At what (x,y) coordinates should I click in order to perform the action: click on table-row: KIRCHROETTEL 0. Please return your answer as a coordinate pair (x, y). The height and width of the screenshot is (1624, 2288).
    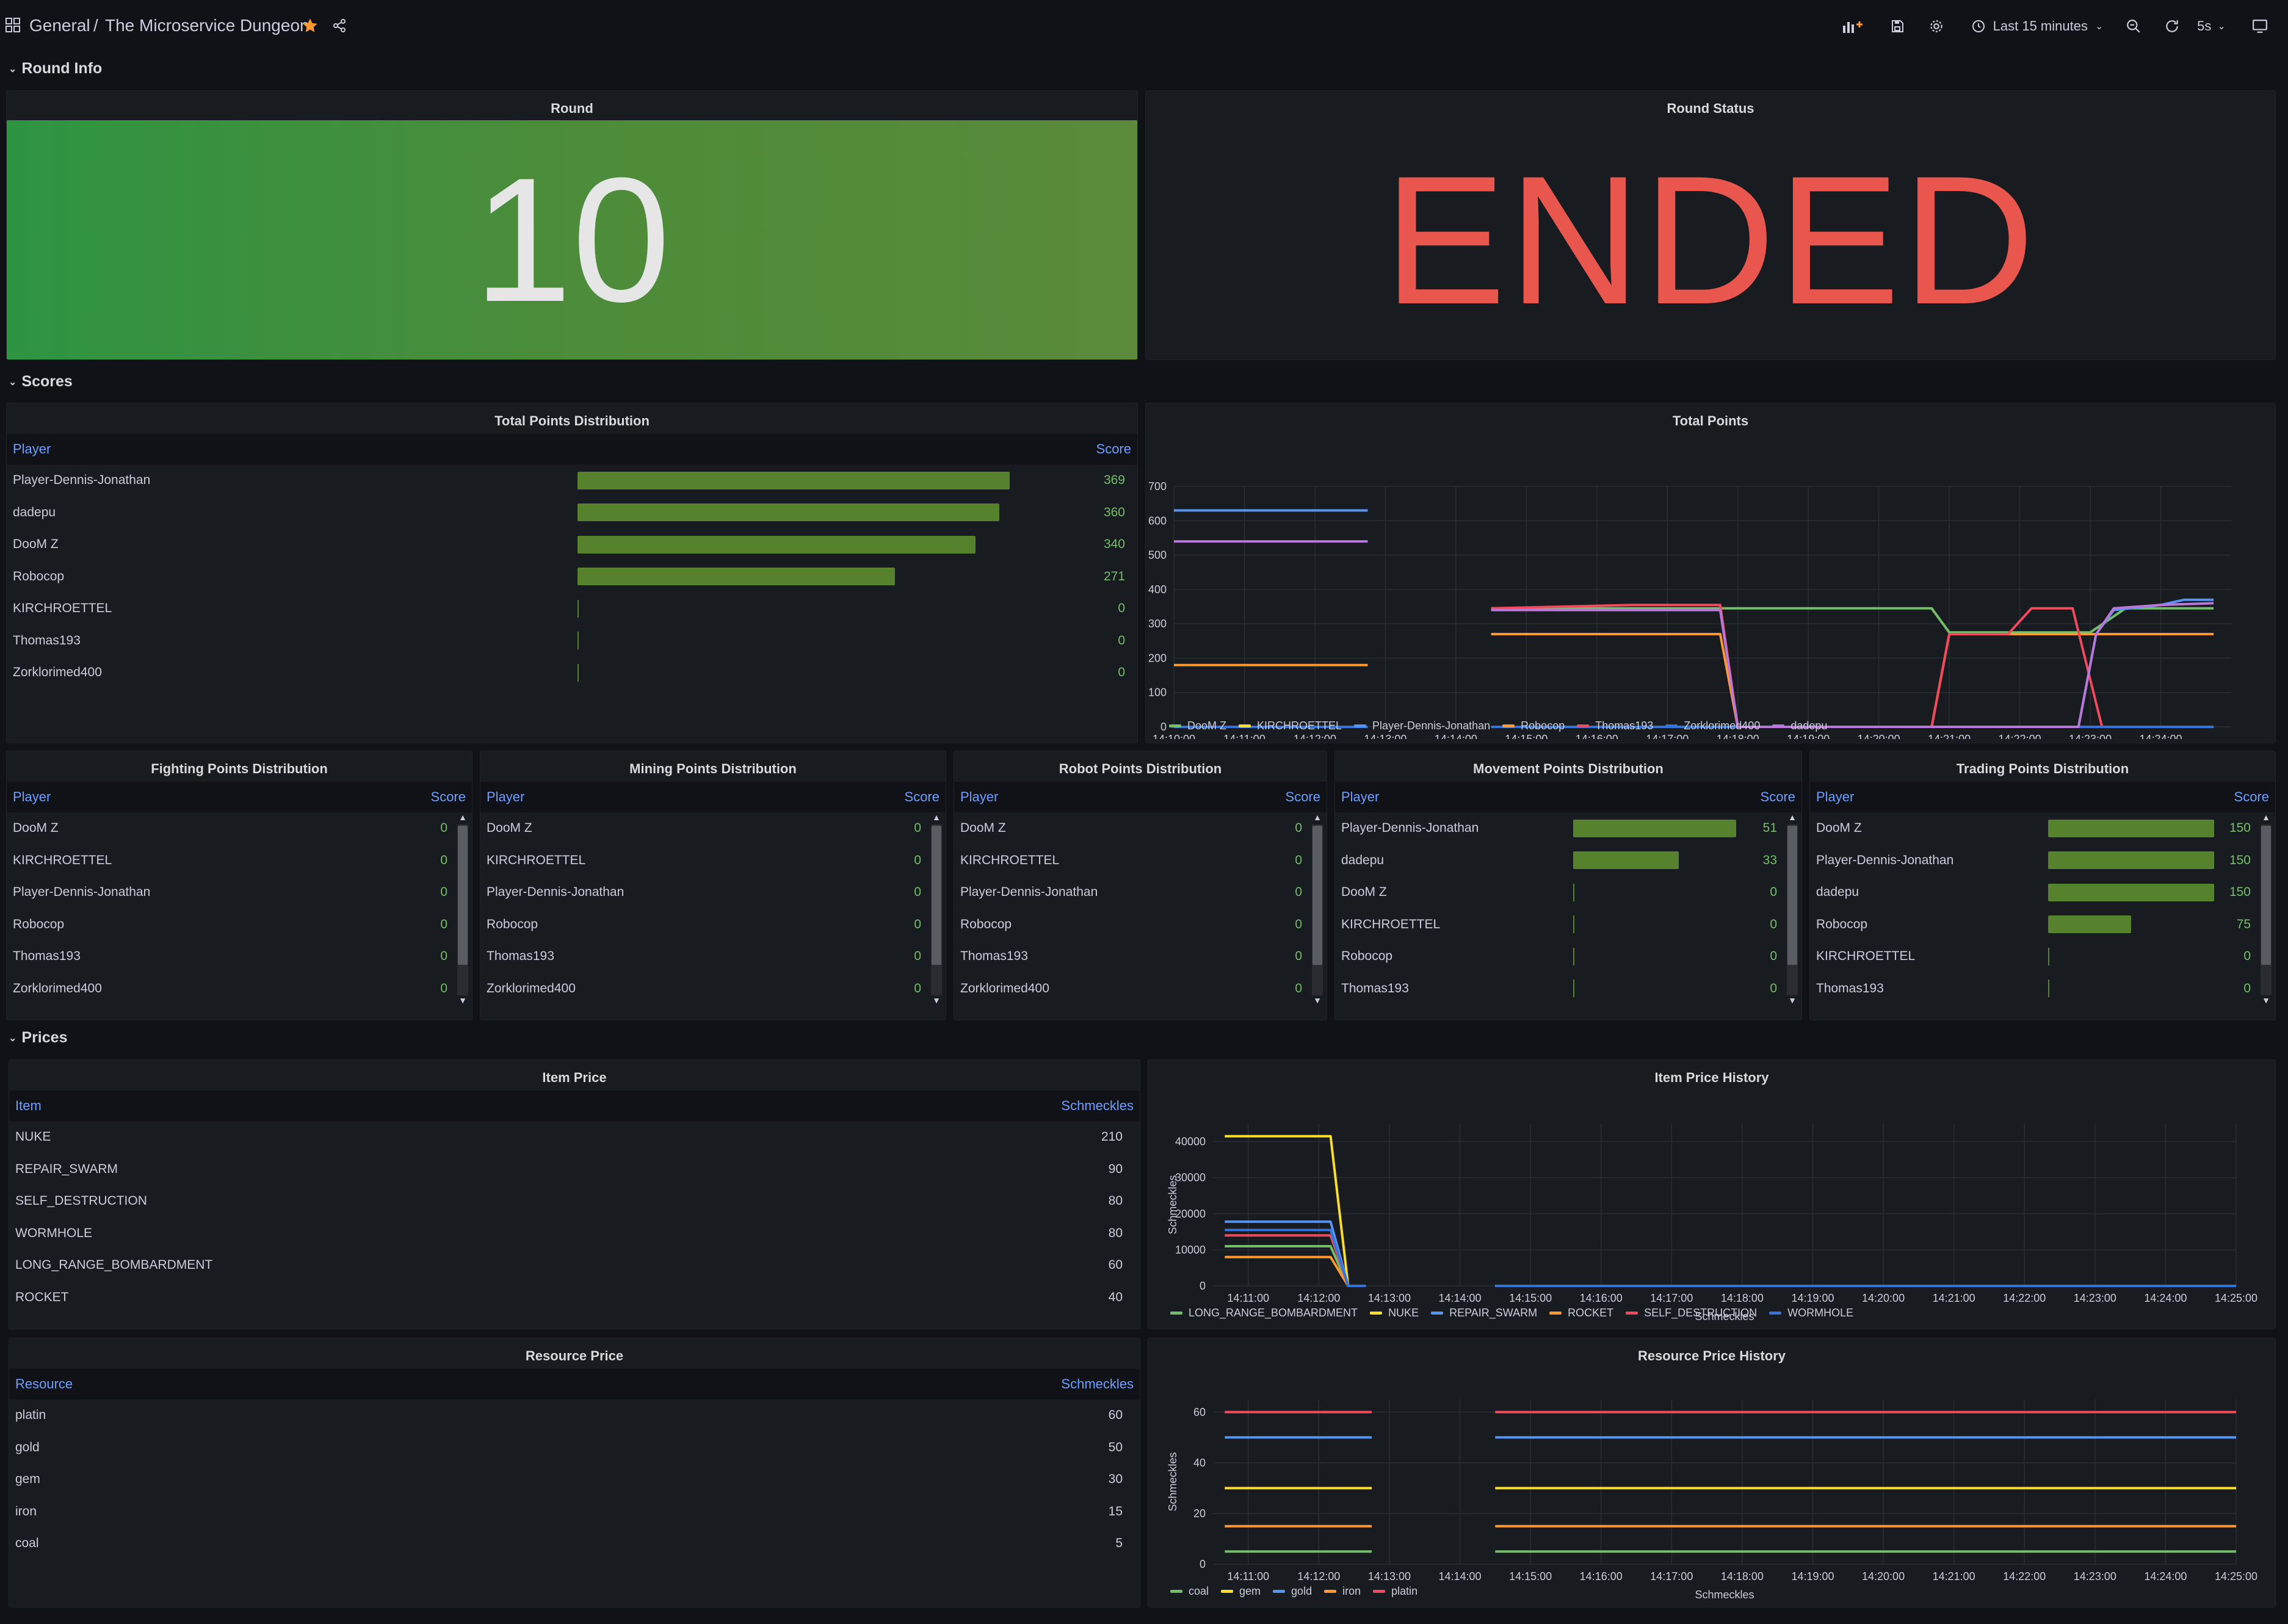
    Looking at the image, I should click on (239, 860).